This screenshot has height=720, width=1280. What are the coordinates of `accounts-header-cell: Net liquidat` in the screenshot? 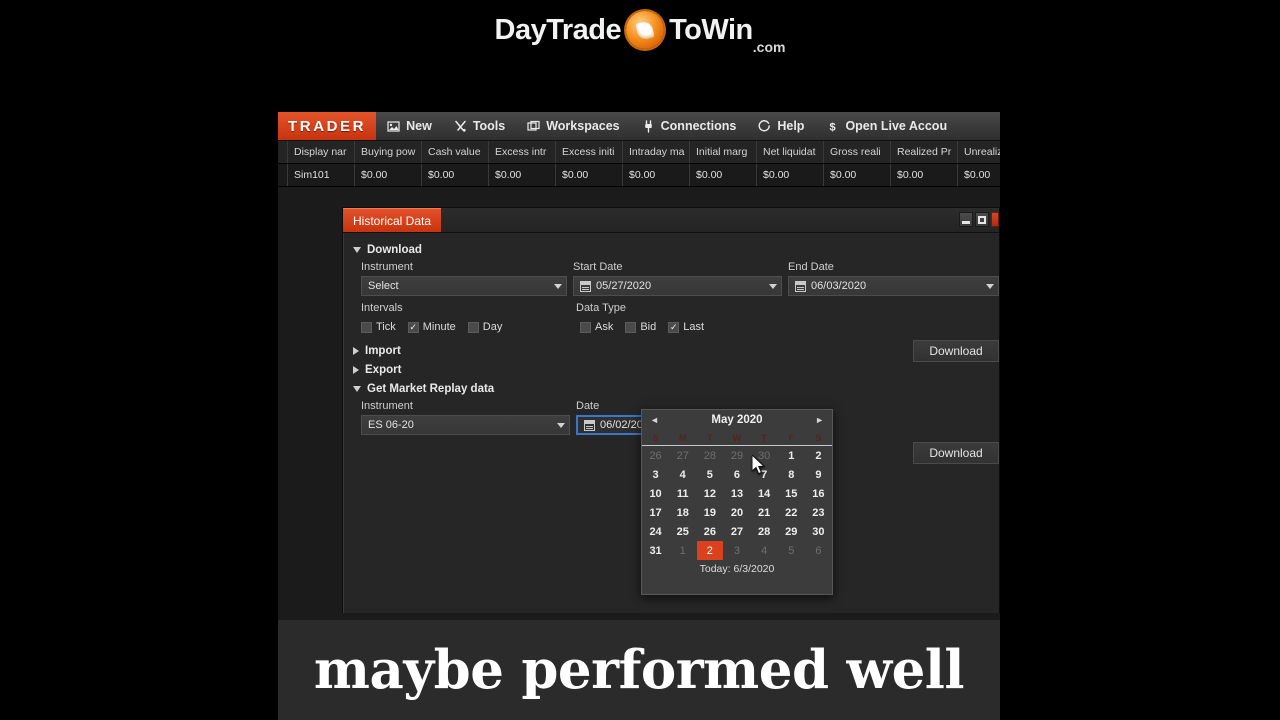 It's located at (790, 152).